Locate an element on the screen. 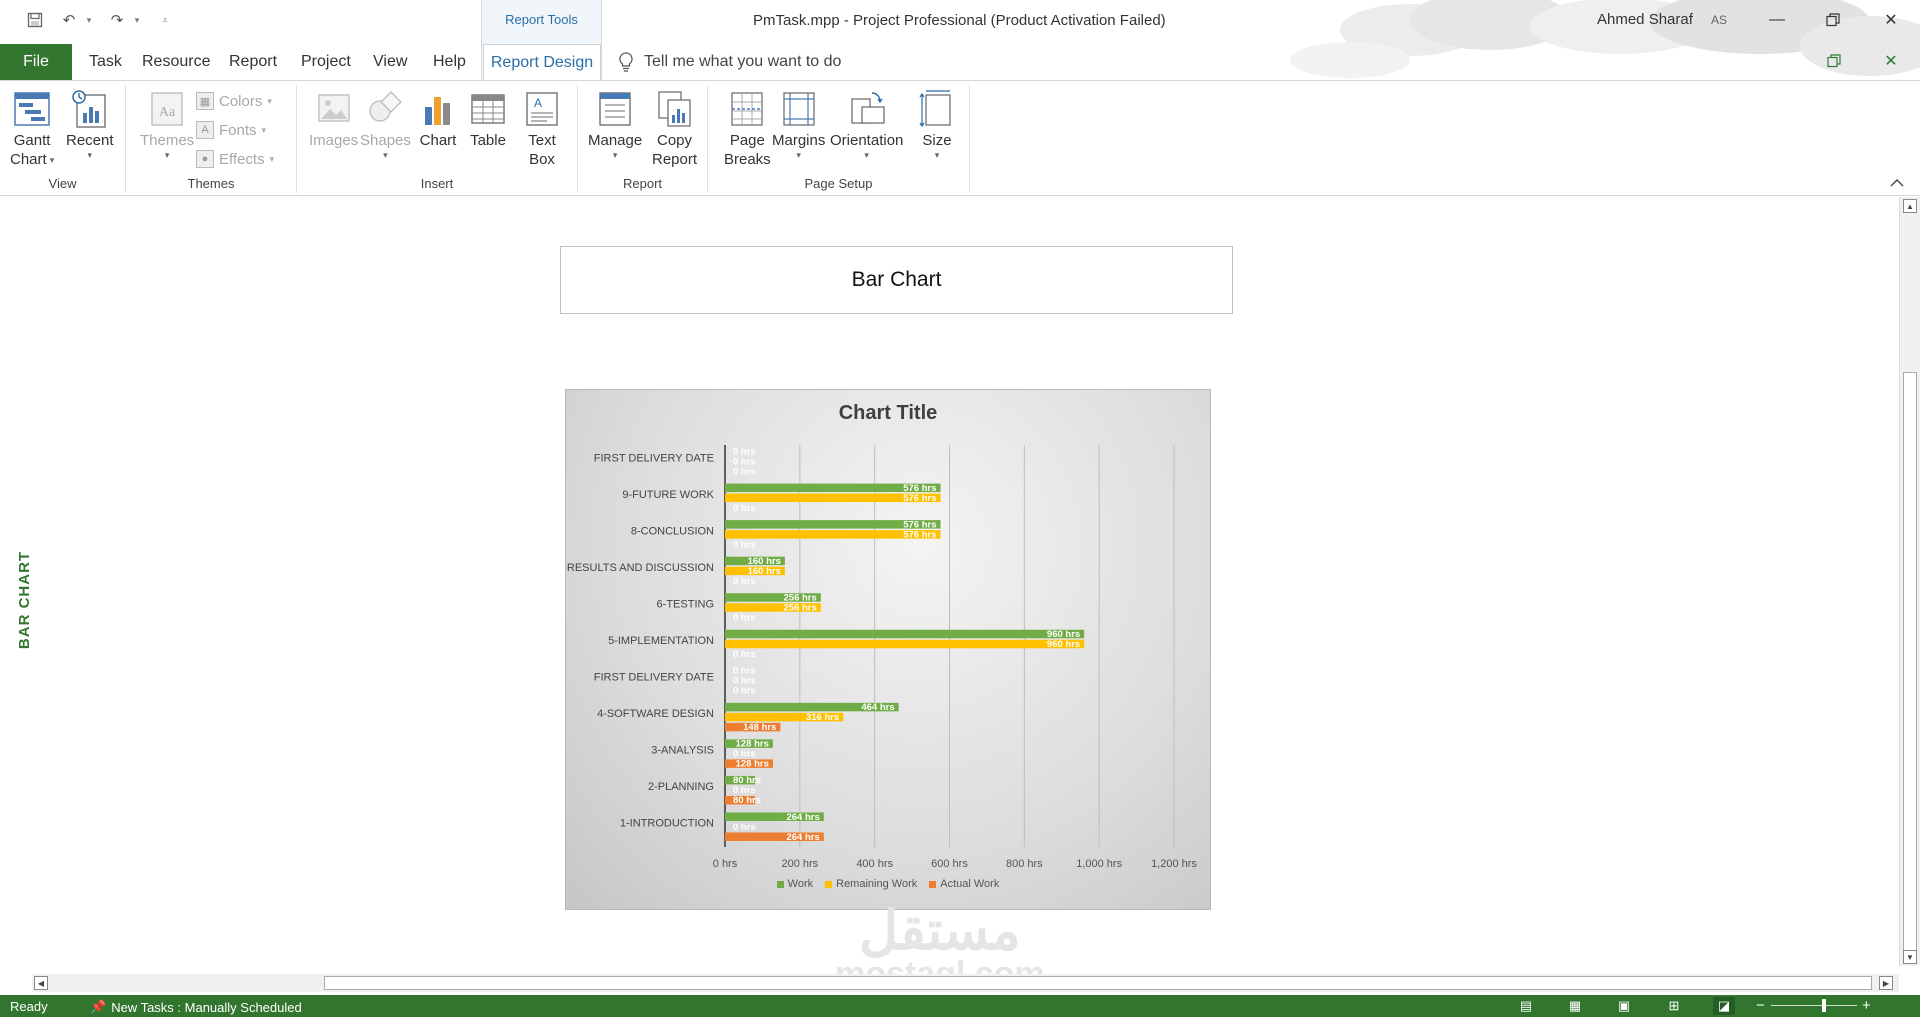 This screenshot has height=1017, width=1920. tab-report-design: Report Design is located at coordinates (542, 62).